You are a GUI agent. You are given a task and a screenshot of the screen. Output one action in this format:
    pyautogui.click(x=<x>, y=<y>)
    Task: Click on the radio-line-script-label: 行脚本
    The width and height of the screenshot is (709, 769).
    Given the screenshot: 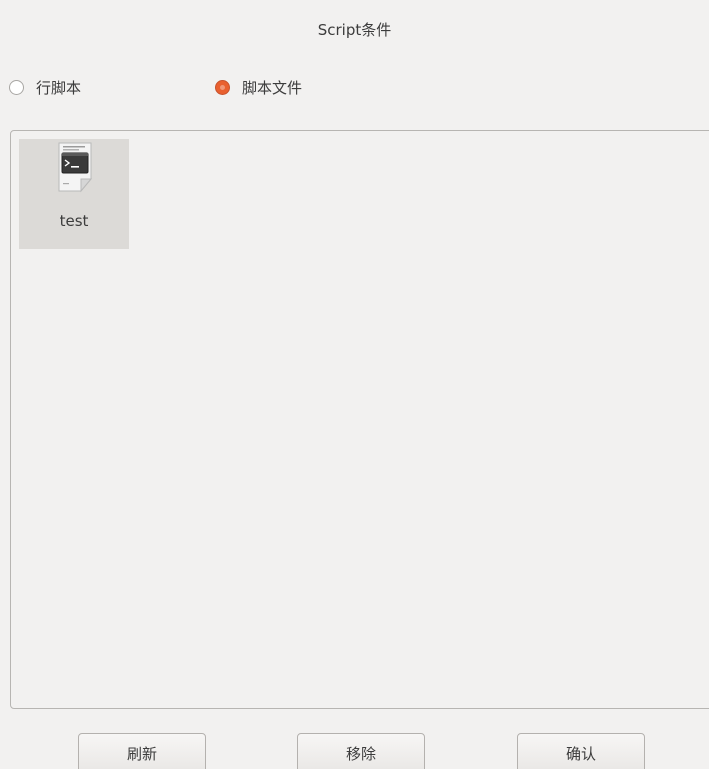 What is the action you would take?
    pyautogui.click(x=59, y=88)
    